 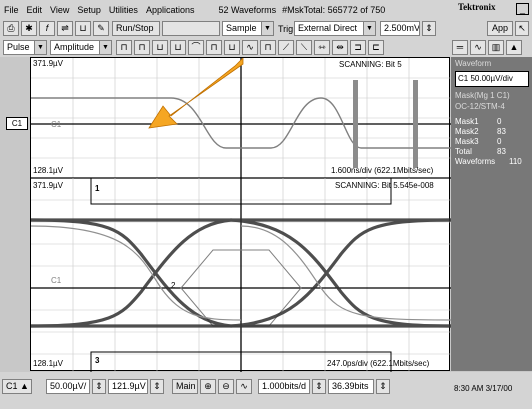 I want to click on minimize-icon: _, so click(x=522, y=9).